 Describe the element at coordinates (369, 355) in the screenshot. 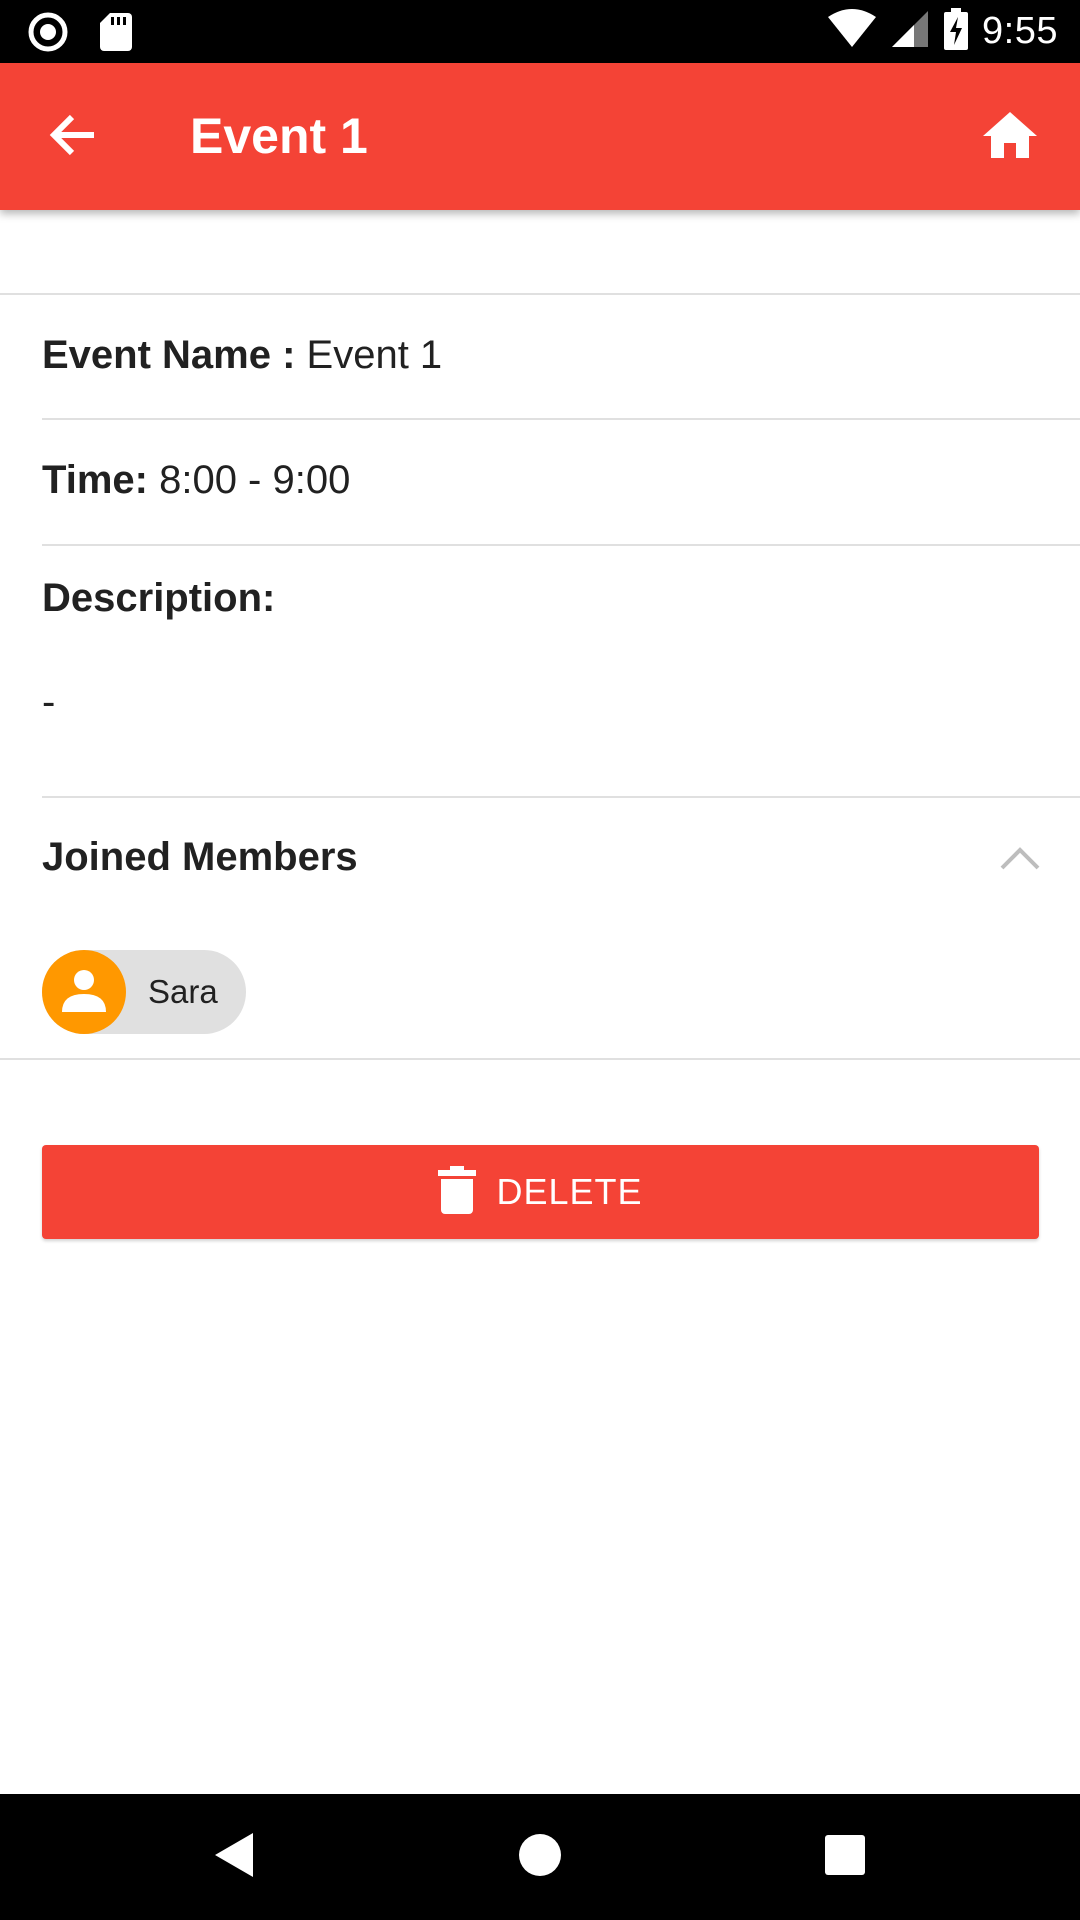

I see `event-name-value: Event 1` at that location.